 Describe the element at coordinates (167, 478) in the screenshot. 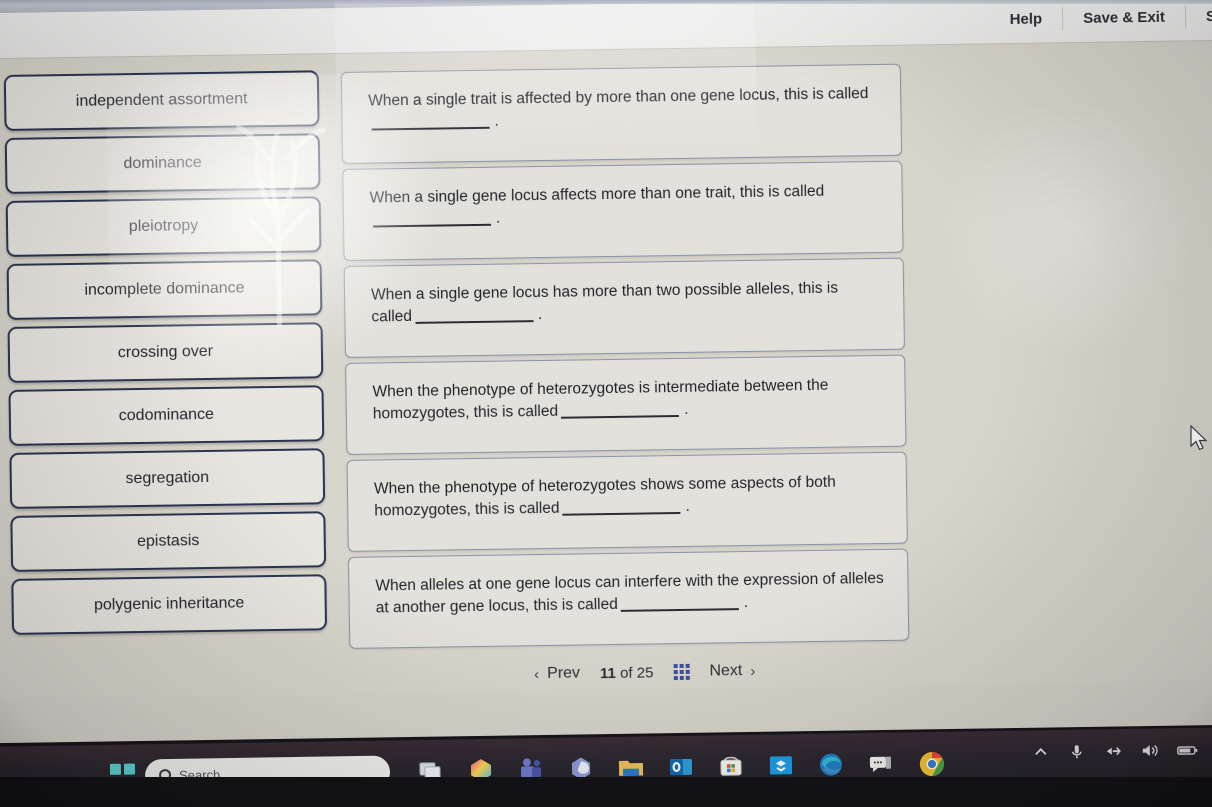

I see `term-tile: segregation` at that location.